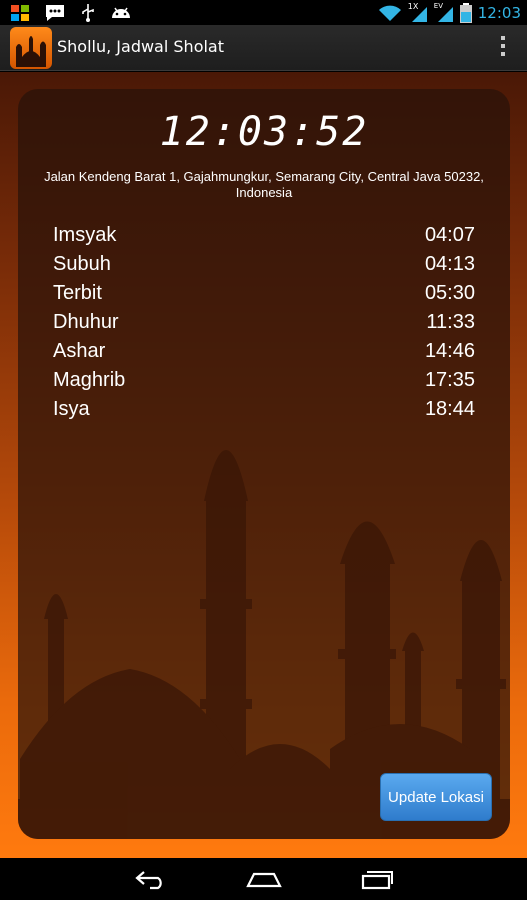 Image resolution: width=527 pixels, height=900 pixels. Describe the element at coordinates (140, 46) in the screenshot. I see `app-title: Shollu, Jadwal Sholat` at that location.